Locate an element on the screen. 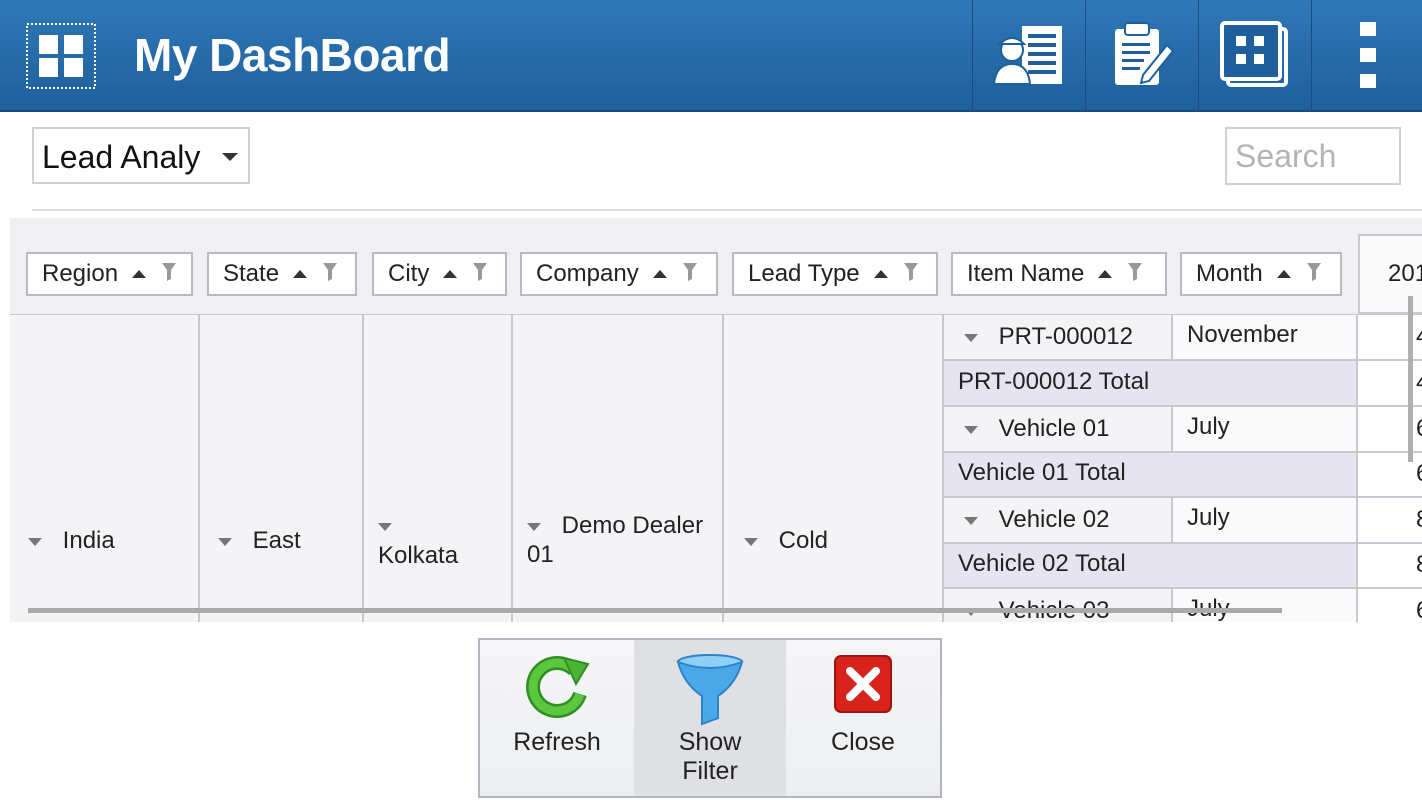 This screenshot has width=1422, height=800. action-toolbar: Refresh Show Filter Close is located at coordinates (710, 718).